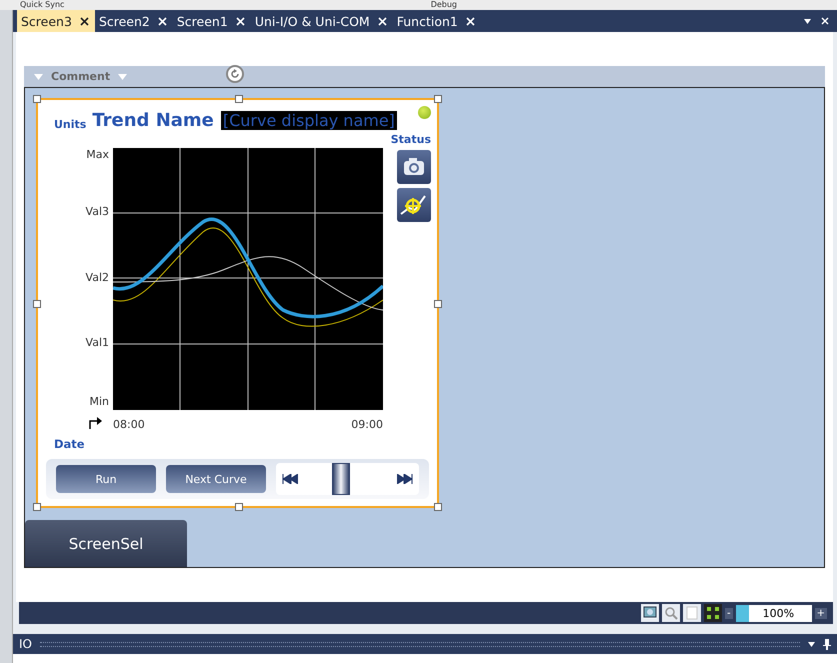  Describe the element at coordinates (321, 21) in the screenshot. I see `tab: Uni-I/O & Uni-COM` at that location.